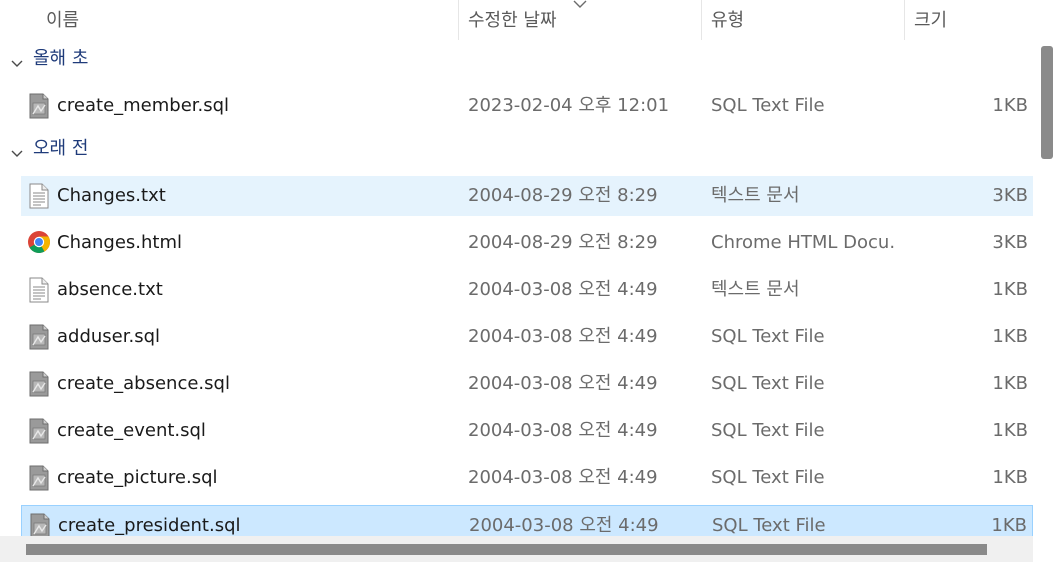  Describe the element at coordinates (39, 243) in the screenshot. I see `chrome-icon` at that location.